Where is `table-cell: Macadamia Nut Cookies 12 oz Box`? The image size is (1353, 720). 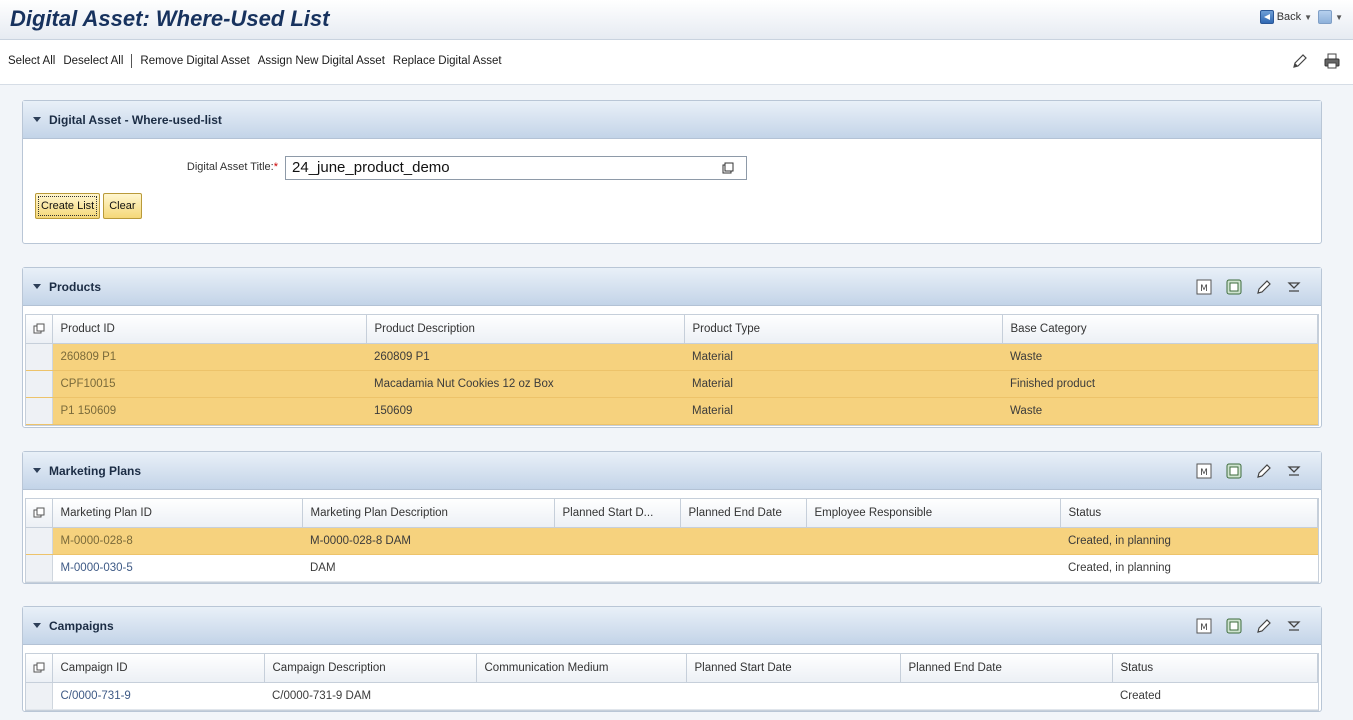
table-cell: Macadamia Nut Cookies 12 oz Box is located at coordinates (525, 384).